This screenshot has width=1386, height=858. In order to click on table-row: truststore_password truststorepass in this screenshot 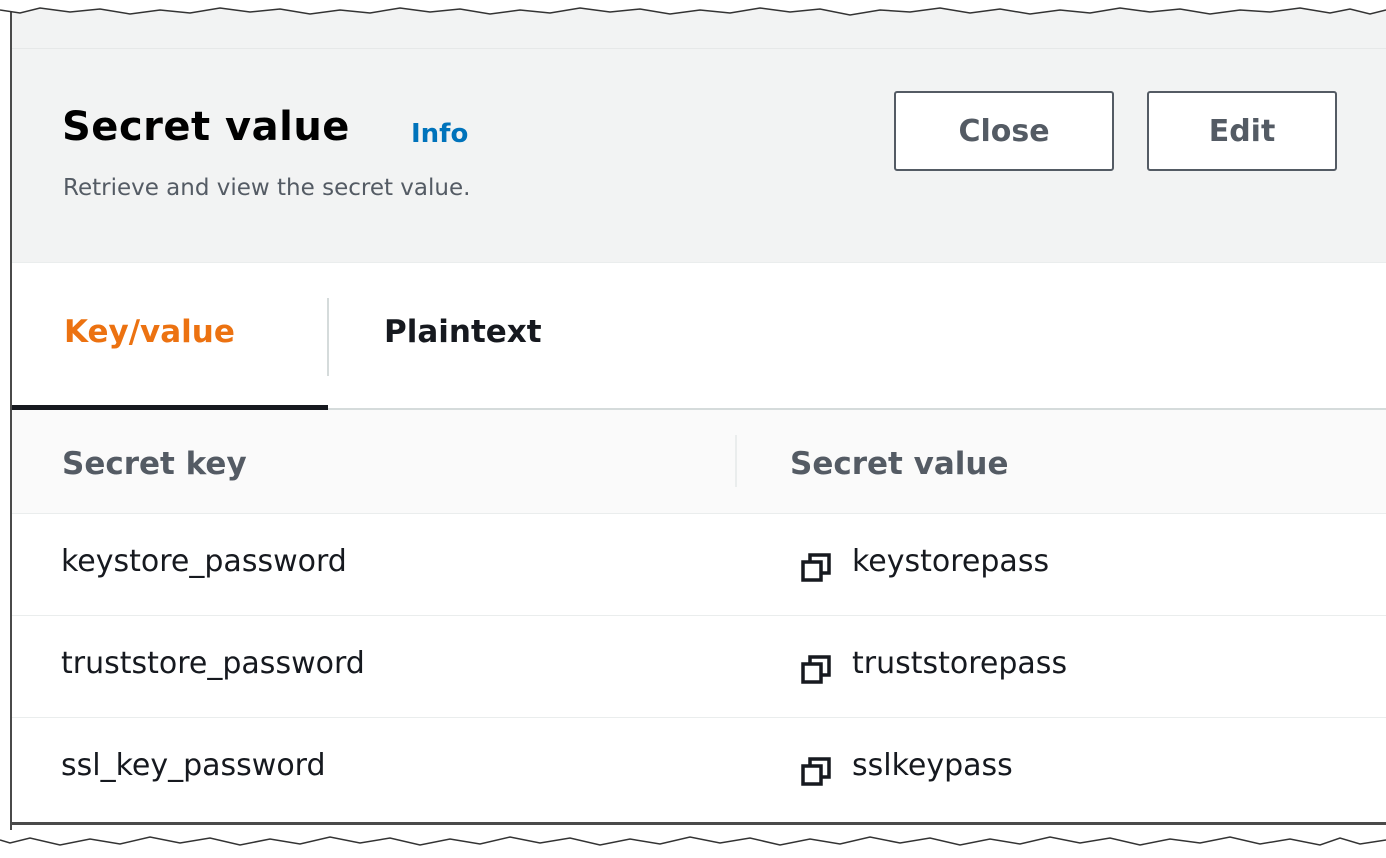, I will do `click(699, 667)`.